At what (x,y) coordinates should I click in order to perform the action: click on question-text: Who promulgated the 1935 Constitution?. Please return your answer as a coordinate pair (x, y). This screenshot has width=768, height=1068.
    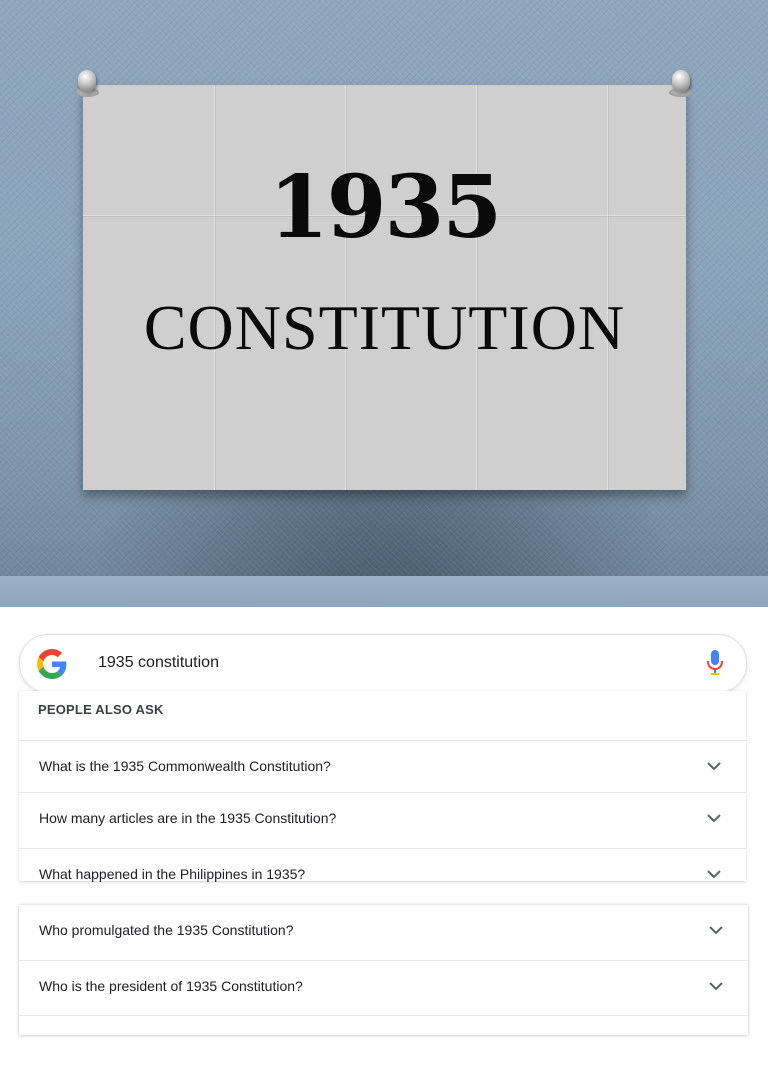
    Looking at the image, I should click on (166, 930).